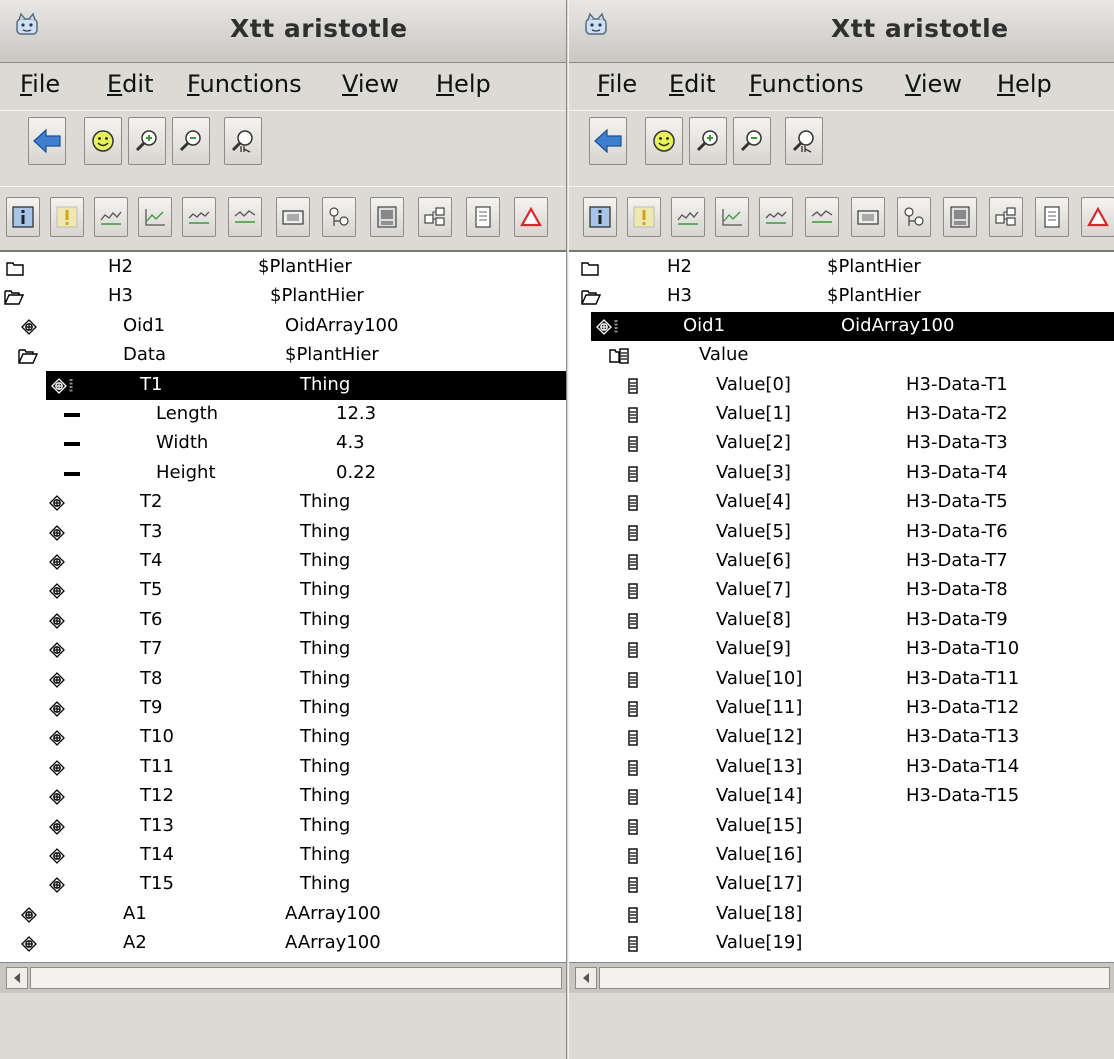 This screenshot has width=1114, height=1059. What do you see at coordinates (283, 737) in the screenshot?
I see `tree-row: T10 Thing` at bounding box center [283, 737].